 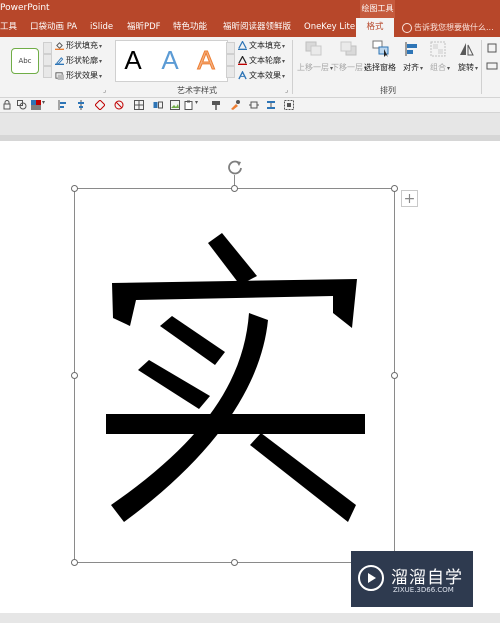 I want to click on rotate-handle-icon, so click(x=235, y=167).